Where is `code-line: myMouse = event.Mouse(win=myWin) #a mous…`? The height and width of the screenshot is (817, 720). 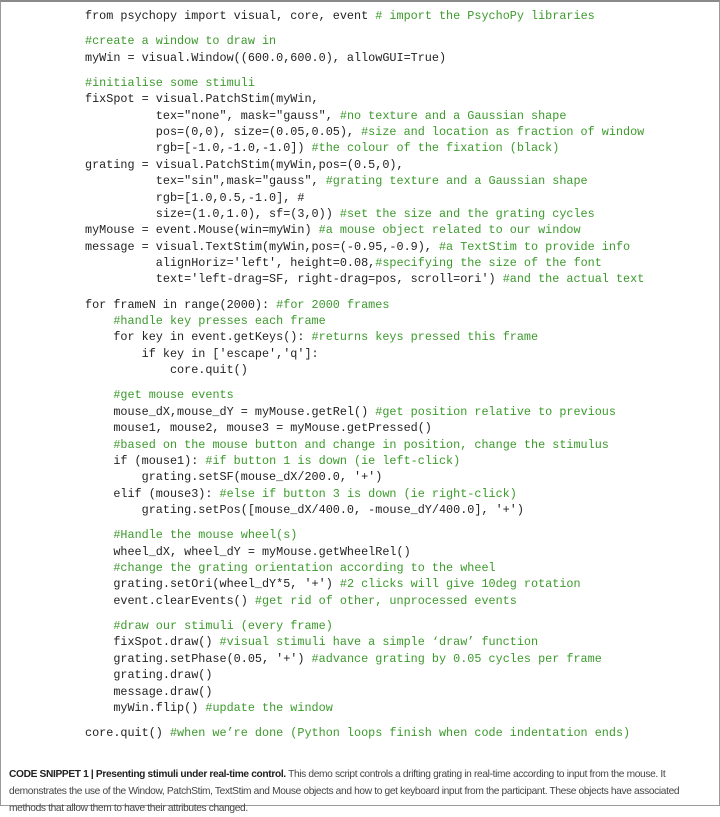 code-line: myMouse = event.Mouse(win=myWin) #a mous… is located at coordinates (364, 230).